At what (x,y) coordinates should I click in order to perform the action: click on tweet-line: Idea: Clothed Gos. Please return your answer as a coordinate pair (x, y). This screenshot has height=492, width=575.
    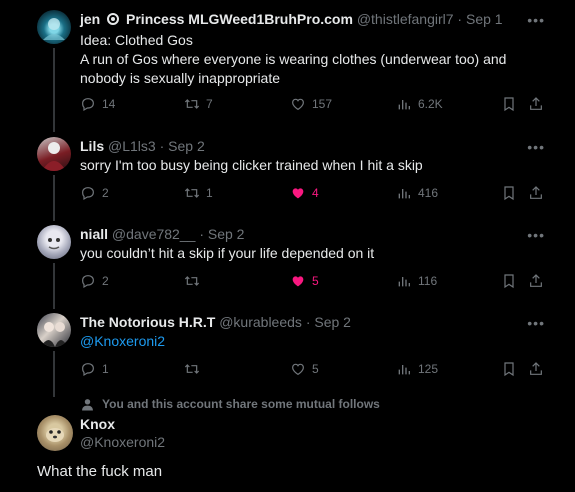
    Looking at the image, I should click on (136, 40).